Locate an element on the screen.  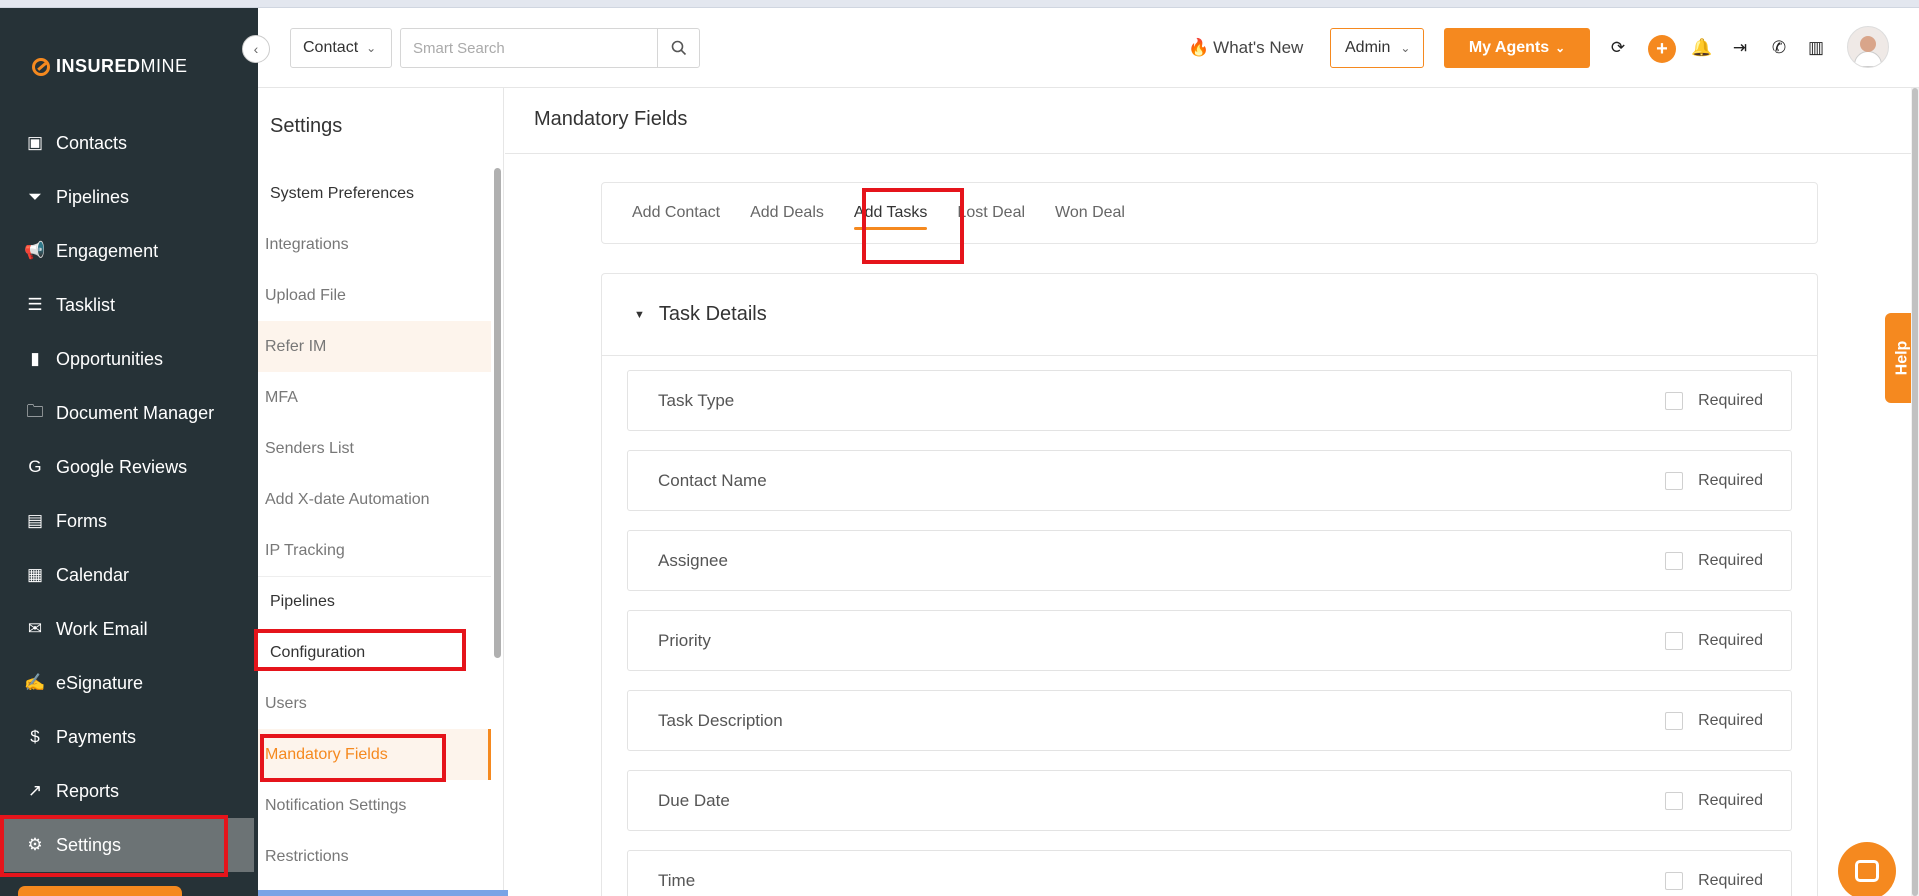
my-agents-button: My Agents ⌄ is located at coordinates (1517, 48).